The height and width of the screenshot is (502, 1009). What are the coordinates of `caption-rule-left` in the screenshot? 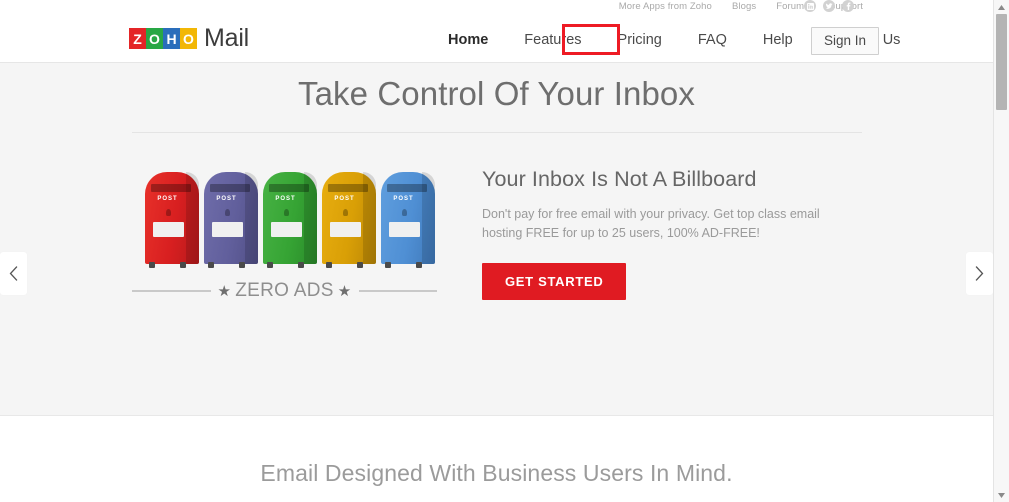 It's located at (171, 291).